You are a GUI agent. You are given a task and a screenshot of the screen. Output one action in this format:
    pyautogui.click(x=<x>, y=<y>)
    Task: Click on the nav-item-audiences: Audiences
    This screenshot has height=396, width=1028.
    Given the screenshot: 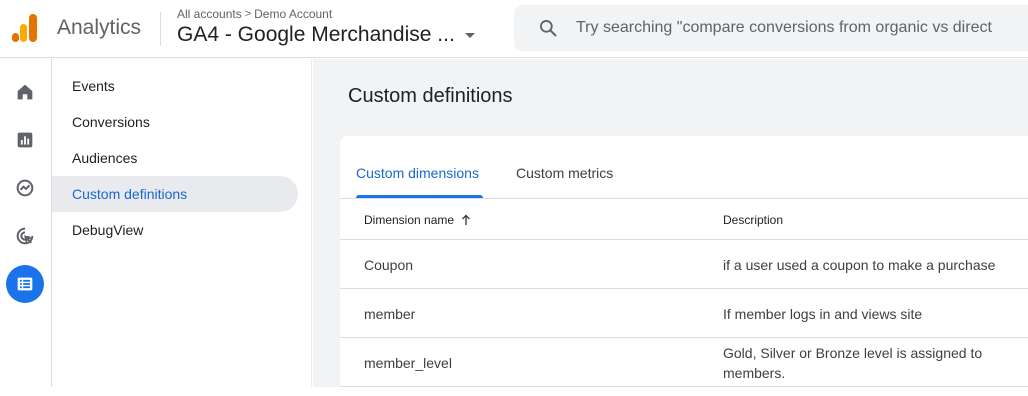 What is the action you would take?
    pyautogui.click(x=175, y=158)
    